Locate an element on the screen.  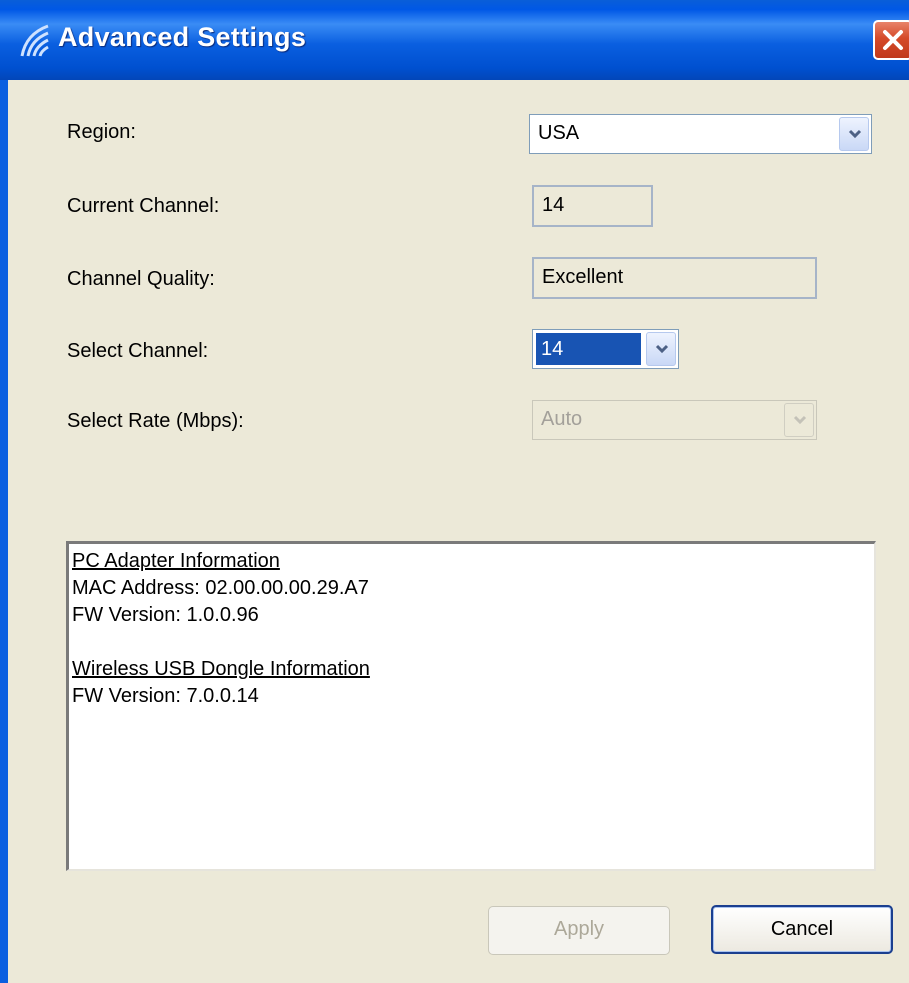
apply-button: Apply is located at coordinates (579, 930).